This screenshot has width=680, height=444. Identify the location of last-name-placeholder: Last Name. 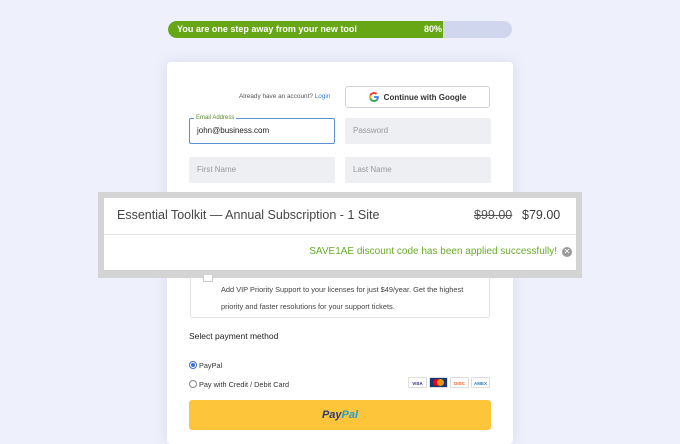
(372, 169).